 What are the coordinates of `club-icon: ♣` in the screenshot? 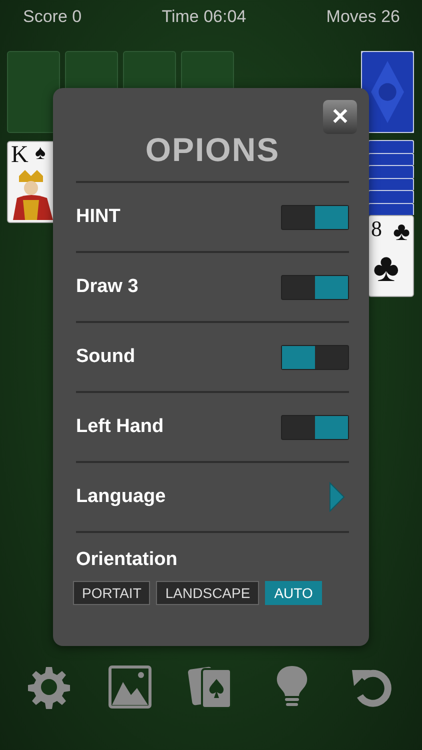 It's located at (386, 268).